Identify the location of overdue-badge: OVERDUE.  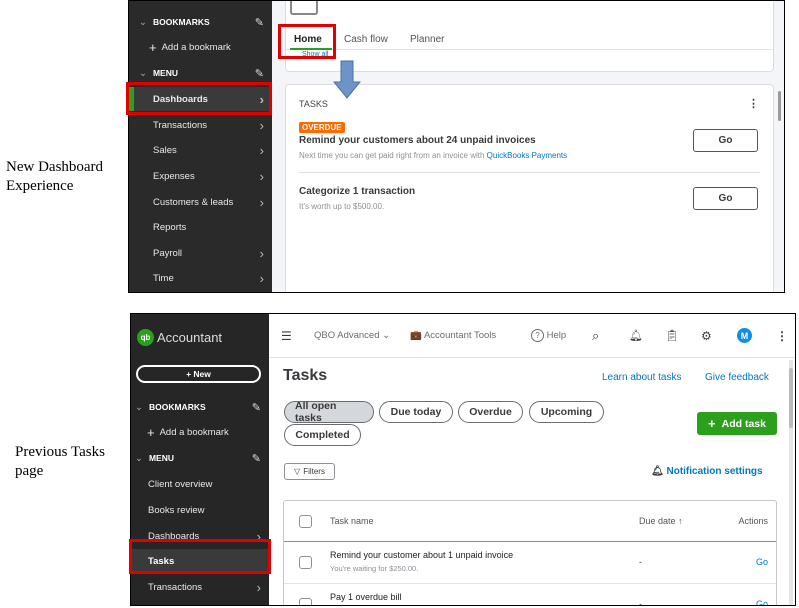
(322, 127).